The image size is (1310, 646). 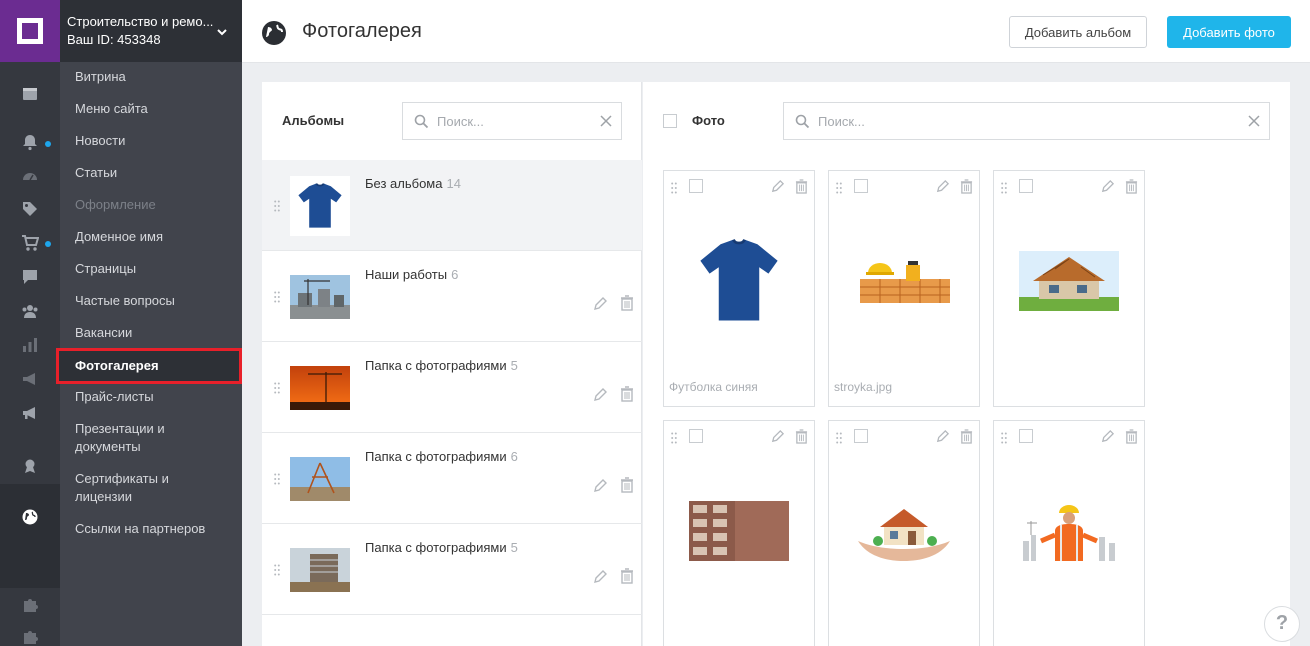 What do you see at coordinates (30, 94) in the screenshot?
I see `storefront-icon` at bounding box center [30, 94].